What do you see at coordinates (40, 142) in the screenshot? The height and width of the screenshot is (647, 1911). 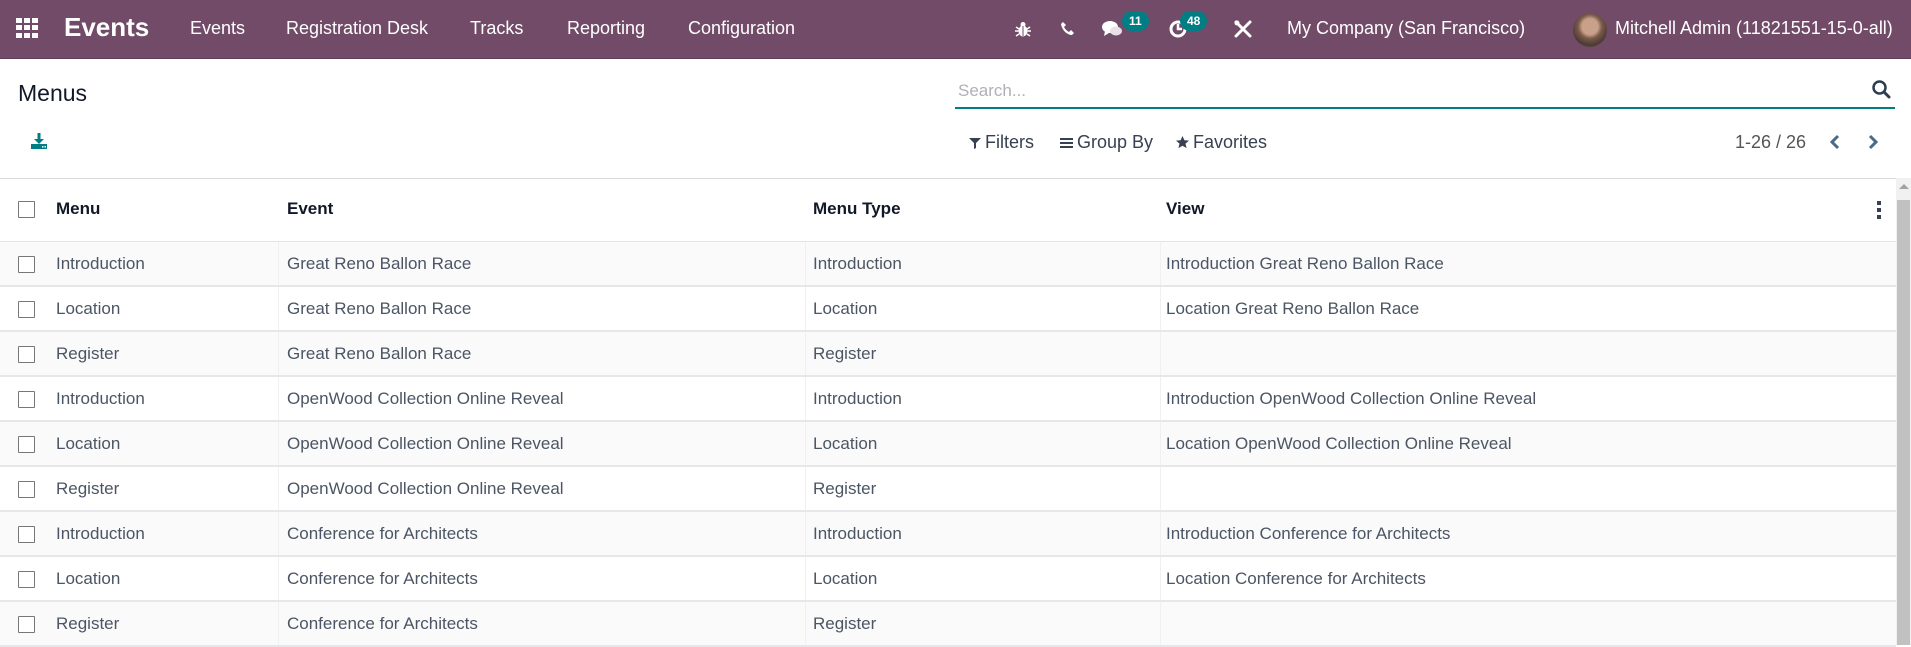 I see `export-button` at bounding box center [40, 142].